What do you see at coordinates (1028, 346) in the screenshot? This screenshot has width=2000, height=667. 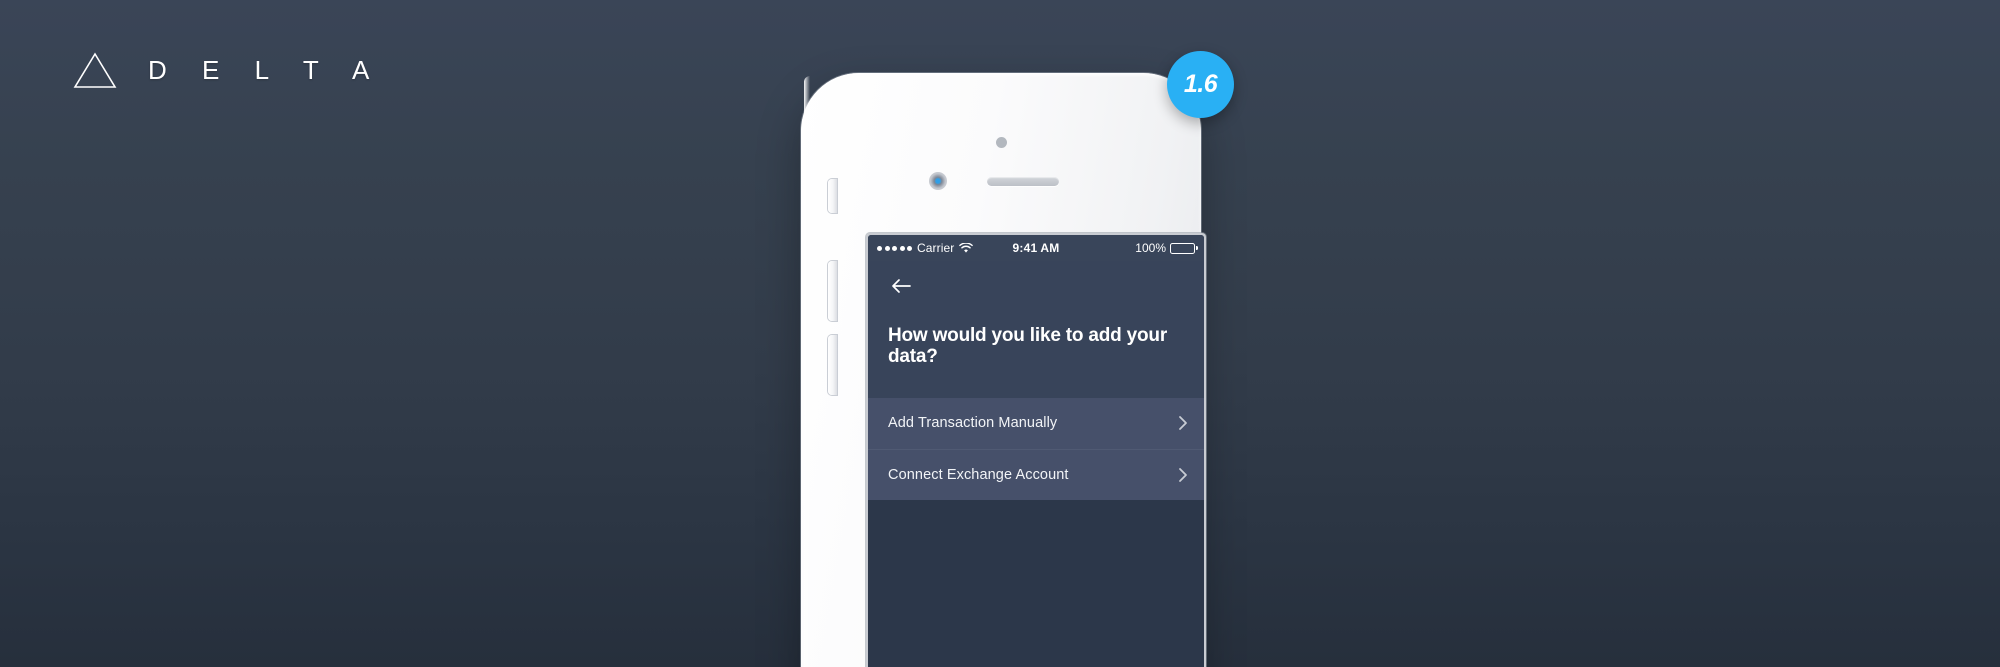 I see `page-title: How would you like to add your data?` at bounding box center [1028, 346].